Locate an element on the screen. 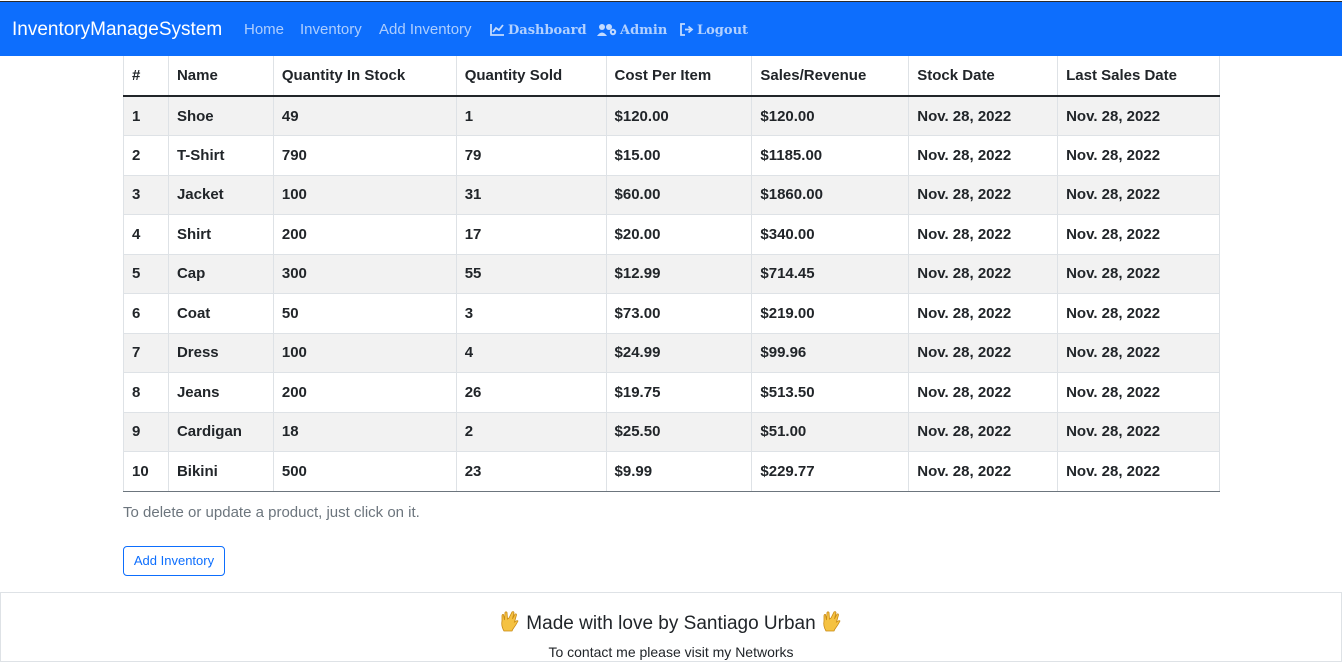 The height and width of the screenshot is (662, 1342). cell-name: Coat is located at coordinates (221, 313).